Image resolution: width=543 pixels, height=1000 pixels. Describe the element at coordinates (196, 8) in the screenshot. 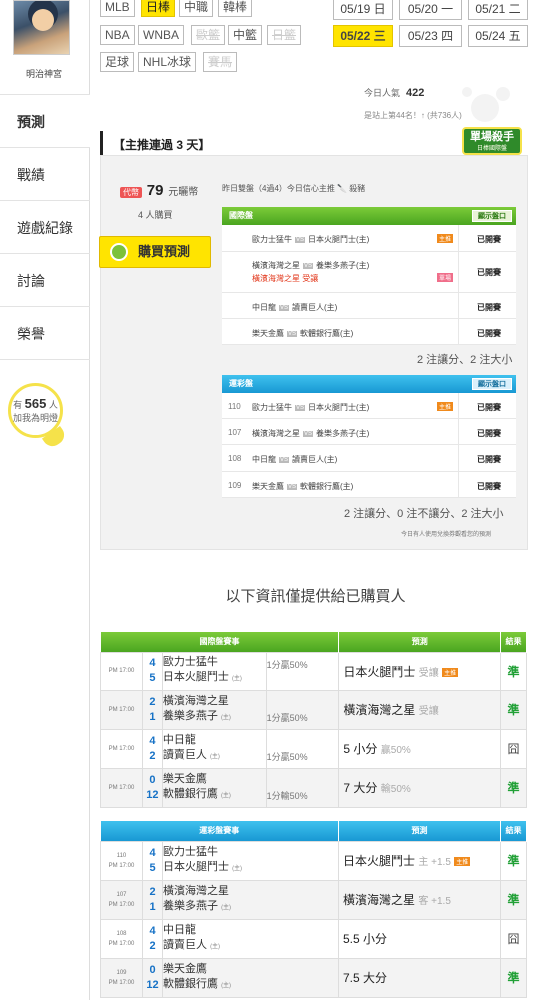

I see `filter-cpbl: 中職` at that location.